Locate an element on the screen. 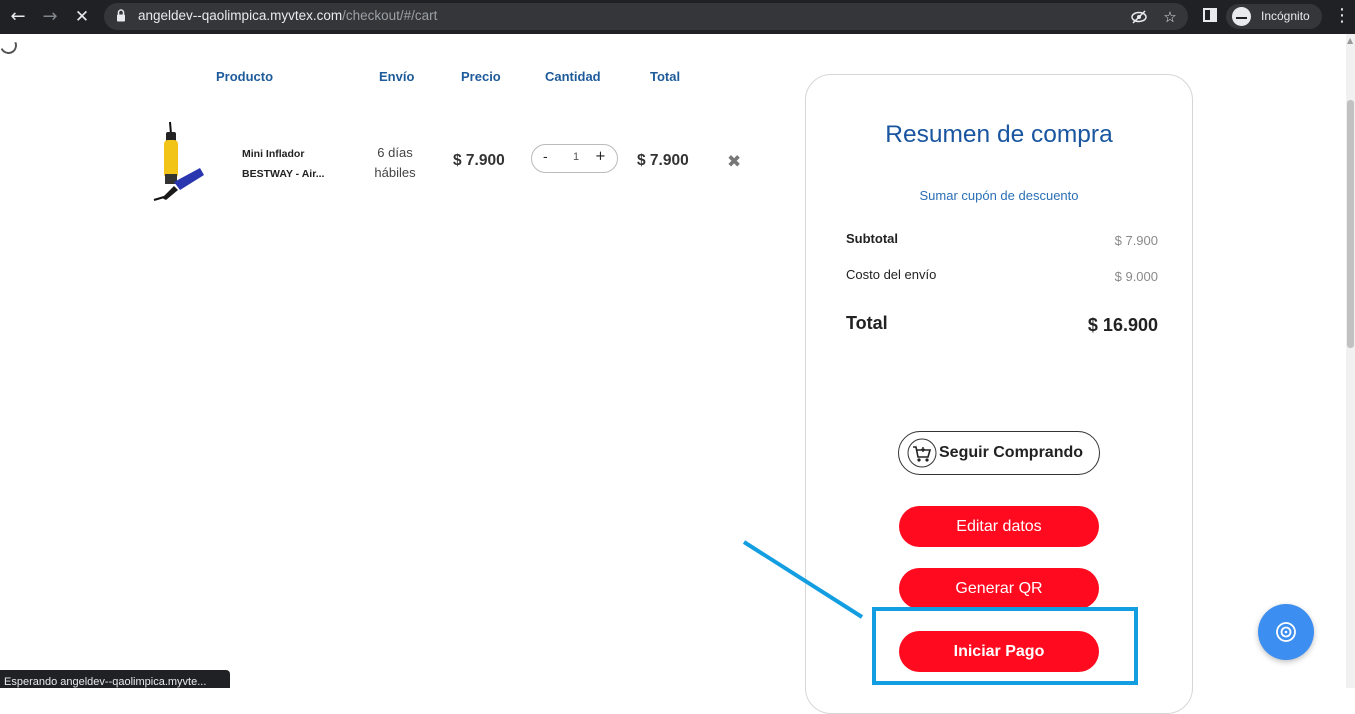 Image resolution: width=1355 pixels, height=714 pixels. total-value: $ 16.900 is located at coordinates (1122, 325).